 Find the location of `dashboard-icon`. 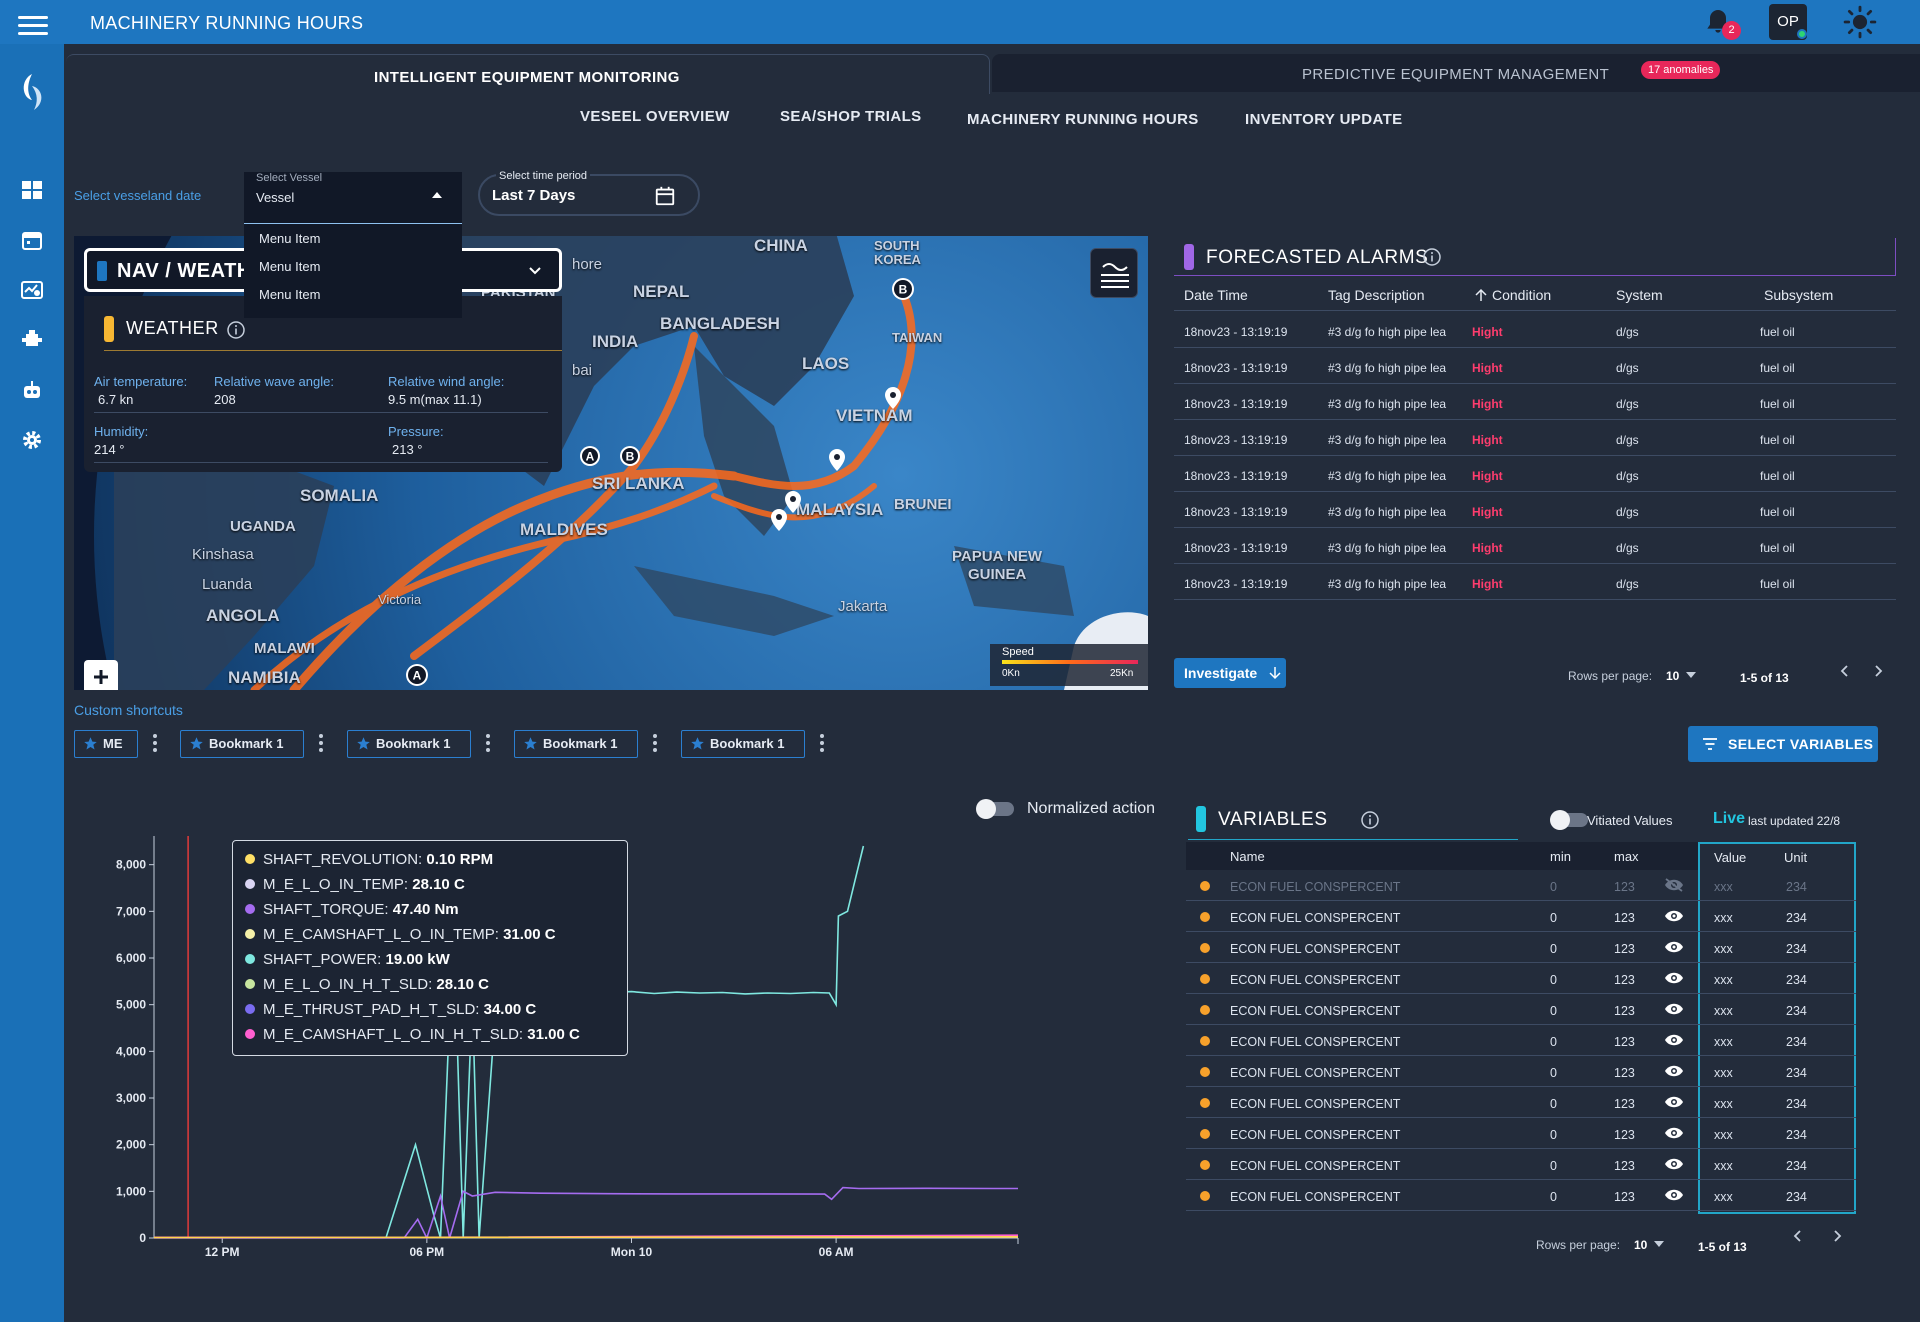

dashboard-icon is located at coordinates (32, 190).